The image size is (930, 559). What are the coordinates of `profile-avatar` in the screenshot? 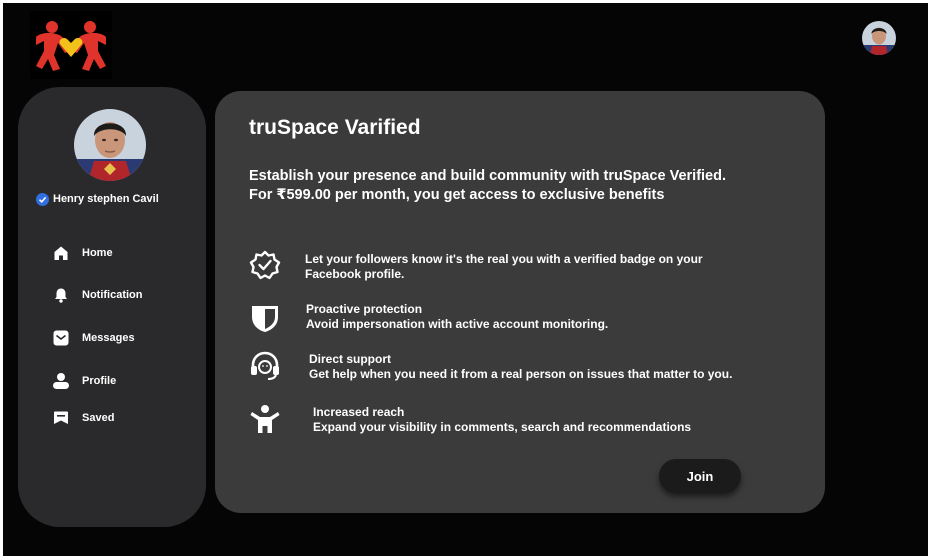 It's located at (110, 145).